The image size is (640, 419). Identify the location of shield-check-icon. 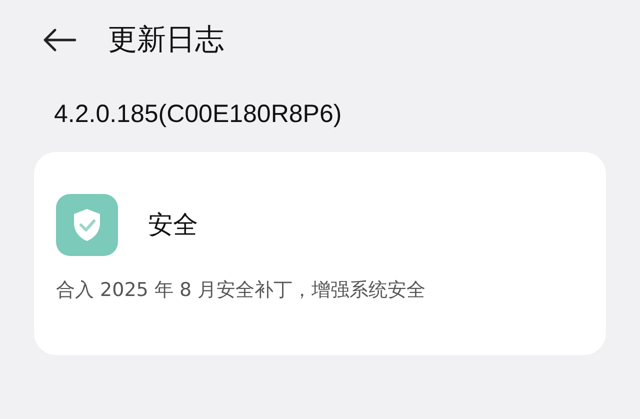
(87, 225).